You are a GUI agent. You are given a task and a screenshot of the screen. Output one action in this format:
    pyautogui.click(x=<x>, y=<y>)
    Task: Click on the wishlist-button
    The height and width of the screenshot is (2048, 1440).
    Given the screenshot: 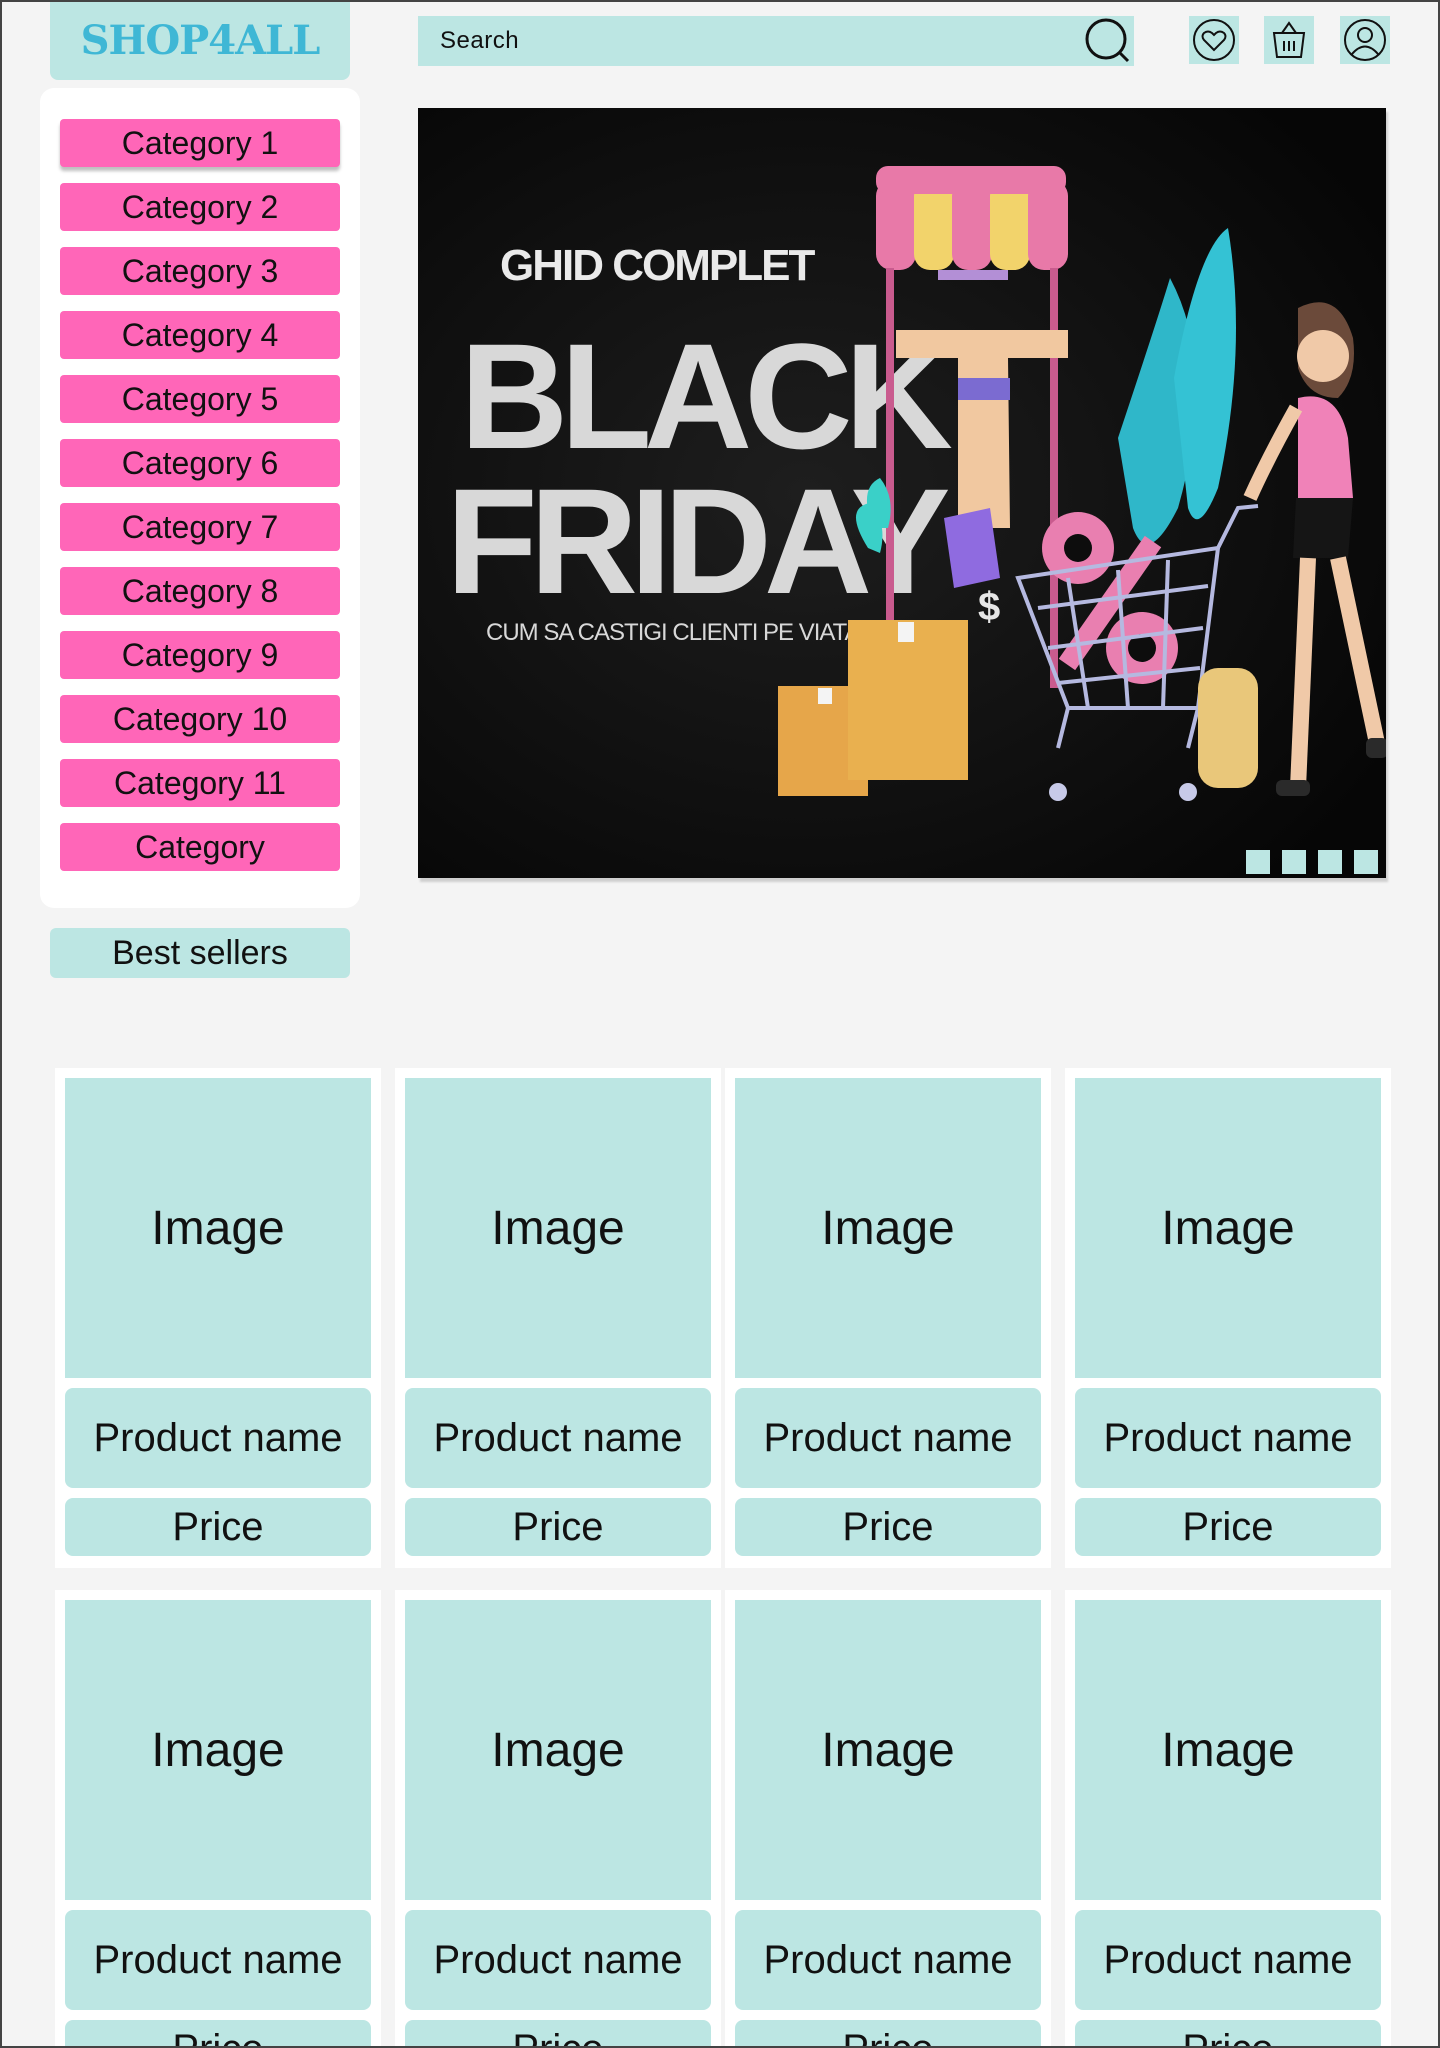 What is the action you would take?
    pyautogui.click(x=1214, y=40)
    